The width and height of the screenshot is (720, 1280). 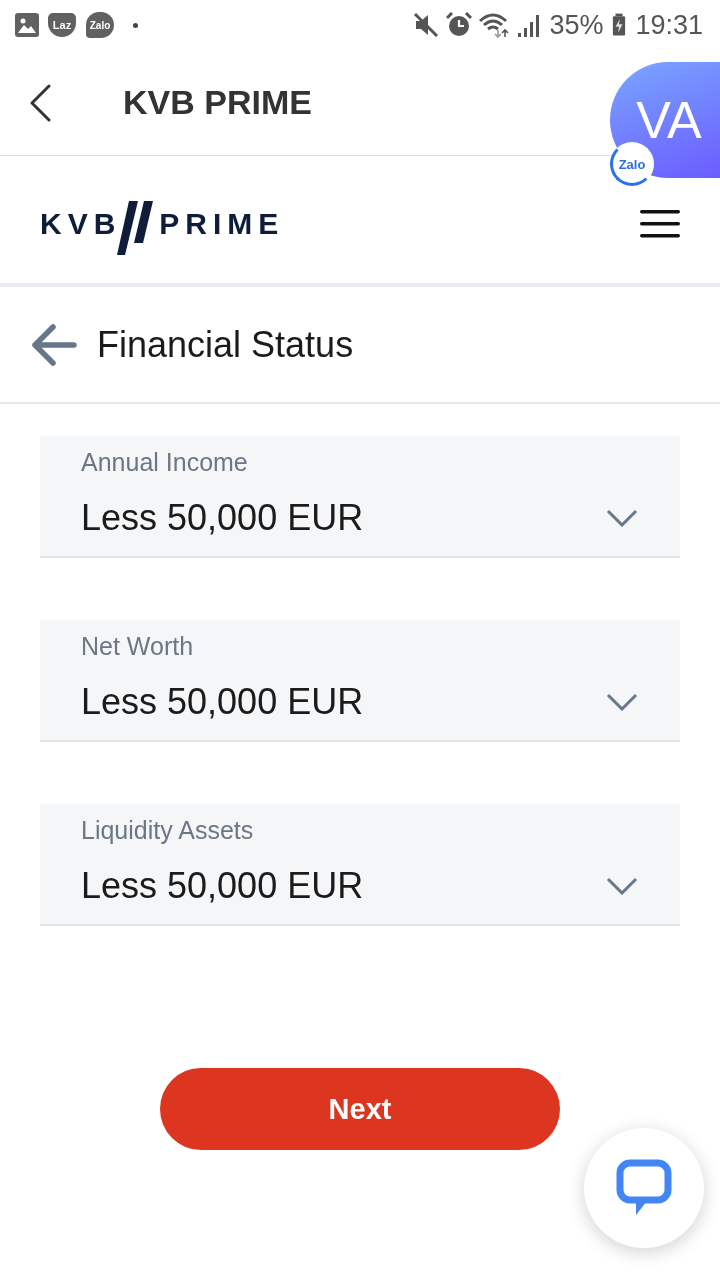 I want to click on mute-icon, so click(x=426, y=25).